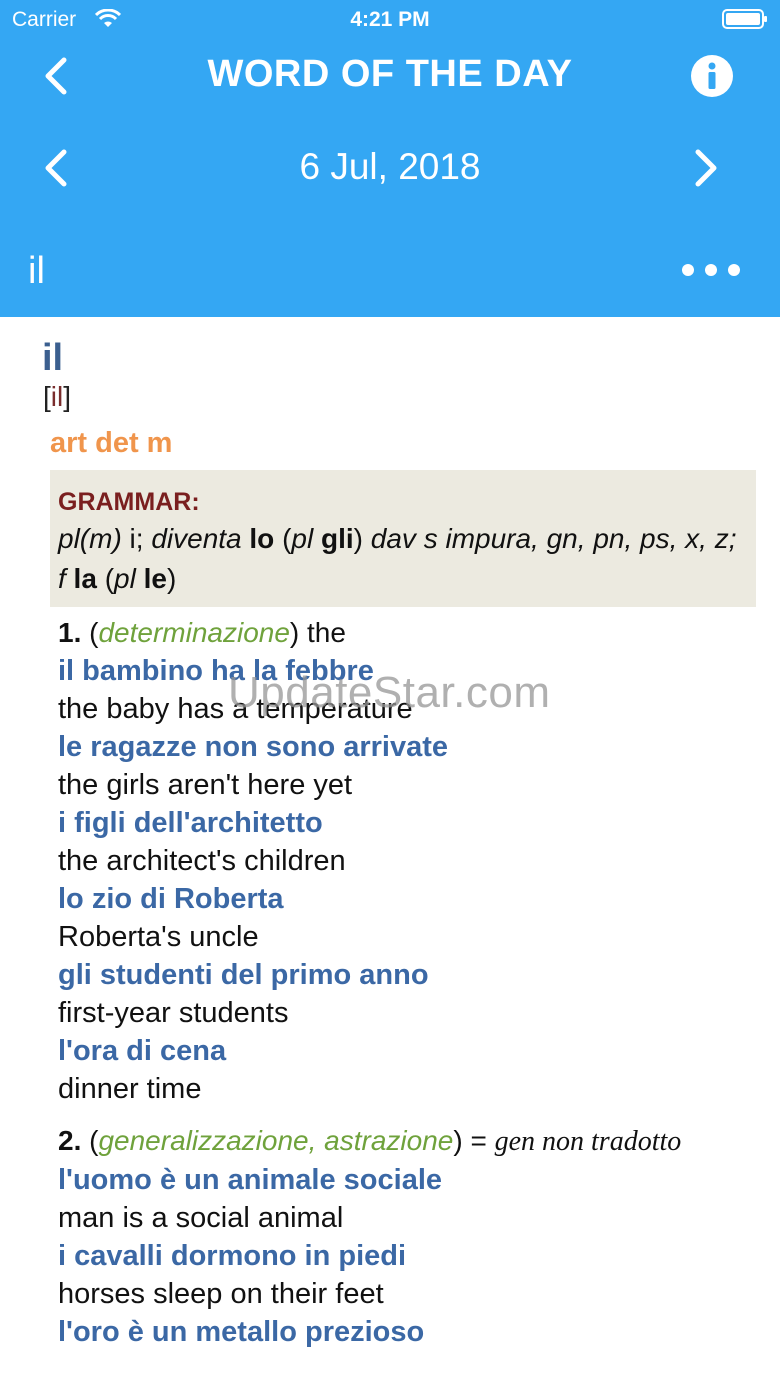 Image resolution: width=780 pixels, height=1387 pixels. I want to click on part-of-speech: art det m, so click(111, 443).